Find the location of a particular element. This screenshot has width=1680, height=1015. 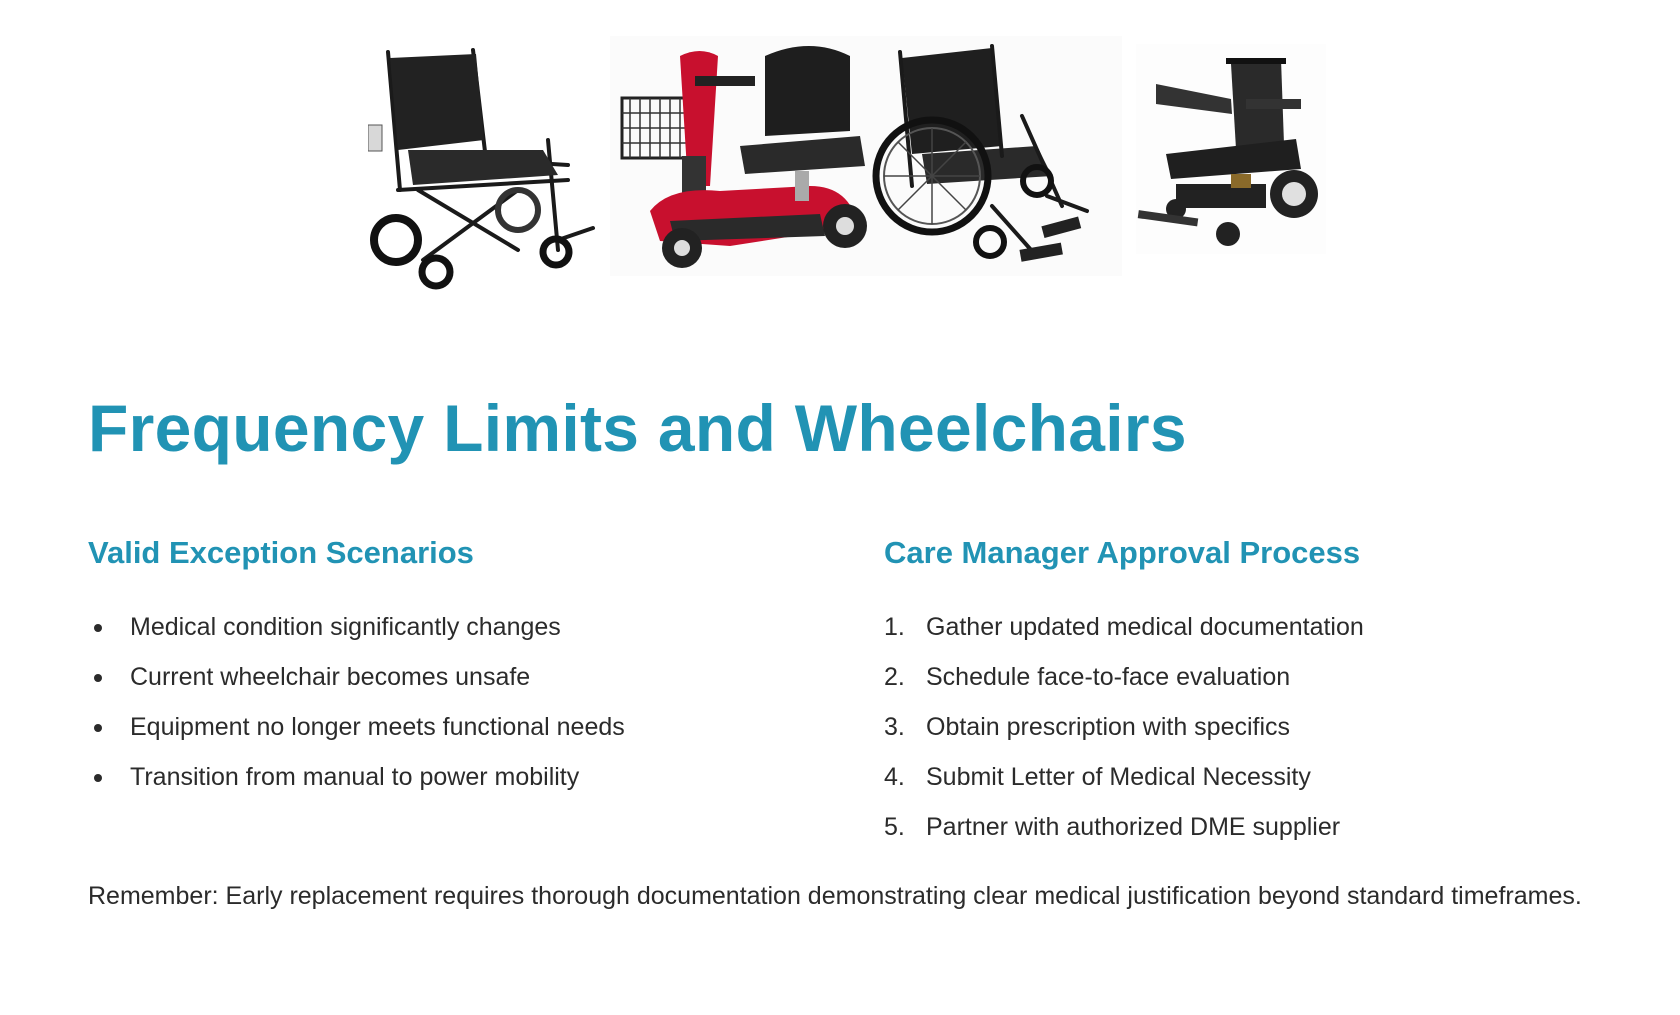

list-item: 1. Gather updated medical documentation is located at coordinates (1264, 627).